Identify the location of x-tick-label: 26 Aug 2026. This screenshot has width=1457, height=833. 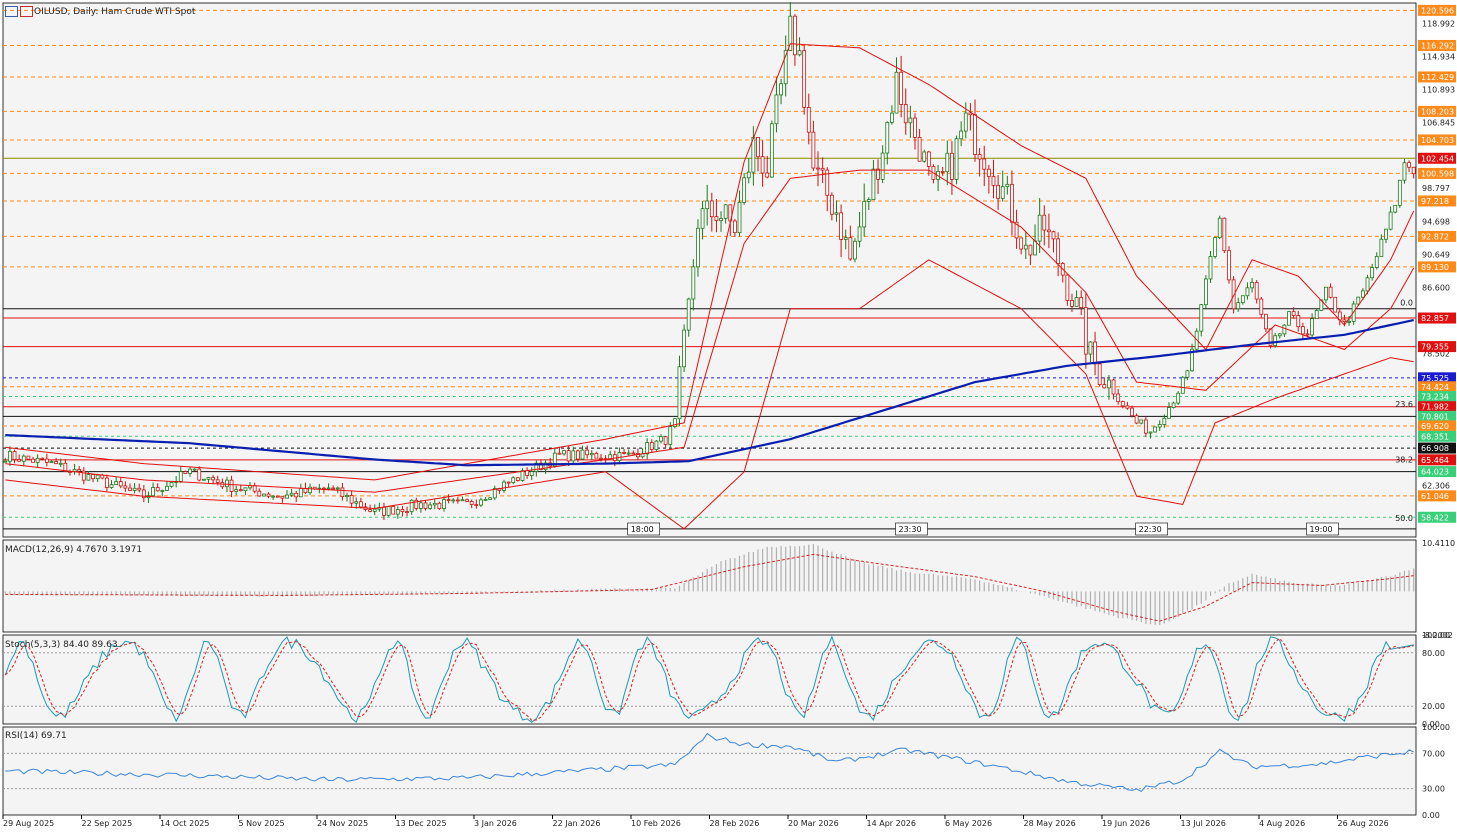
(1363, 823).